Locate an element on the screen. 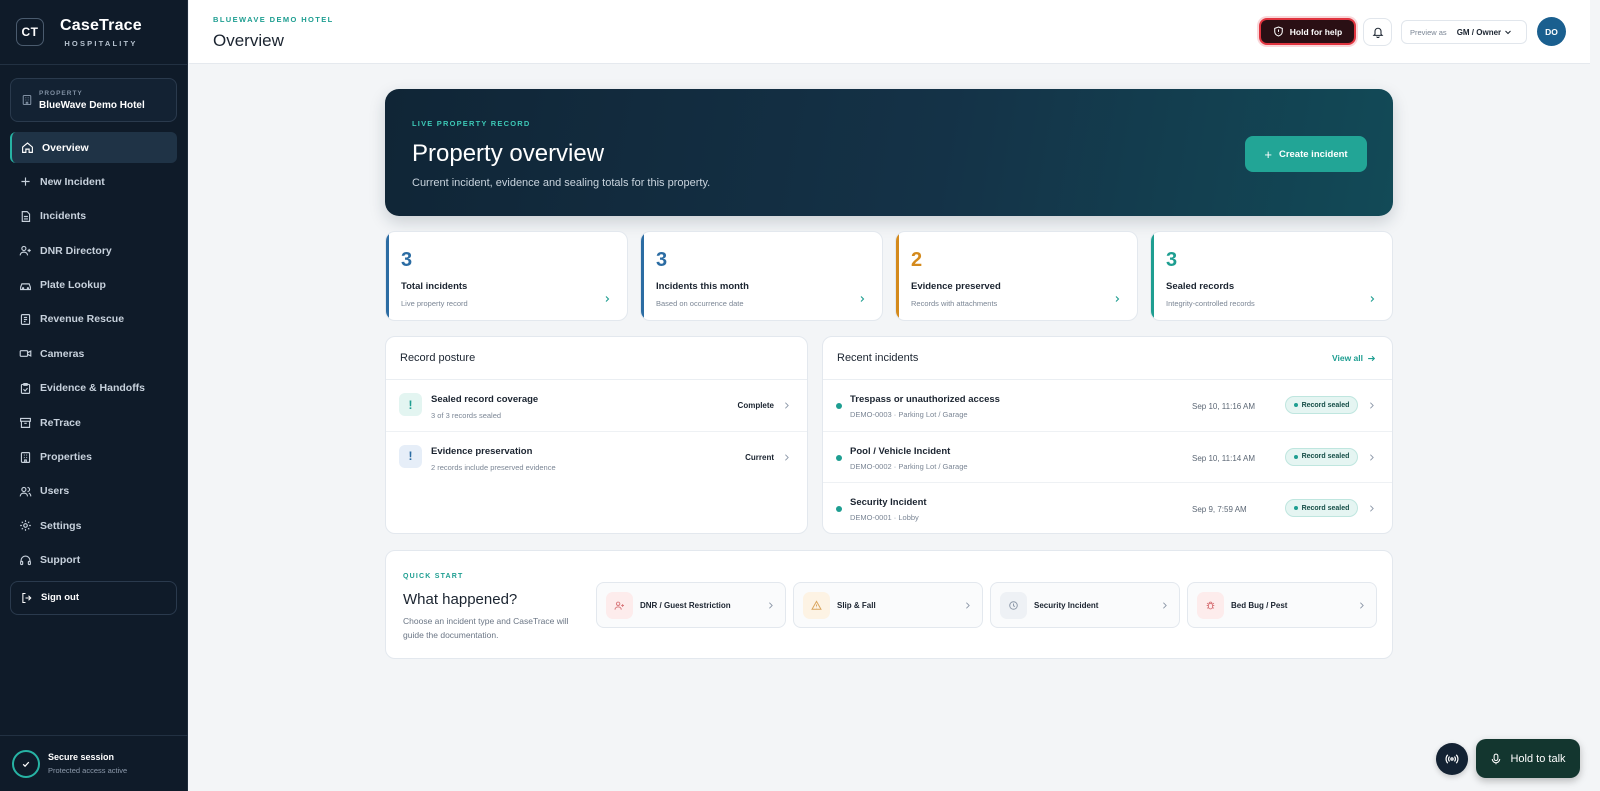 This screenshot has height=791, width=1600. sidebar-item-dnr-directory: DNR Directory is located at coordinates (93, 250).